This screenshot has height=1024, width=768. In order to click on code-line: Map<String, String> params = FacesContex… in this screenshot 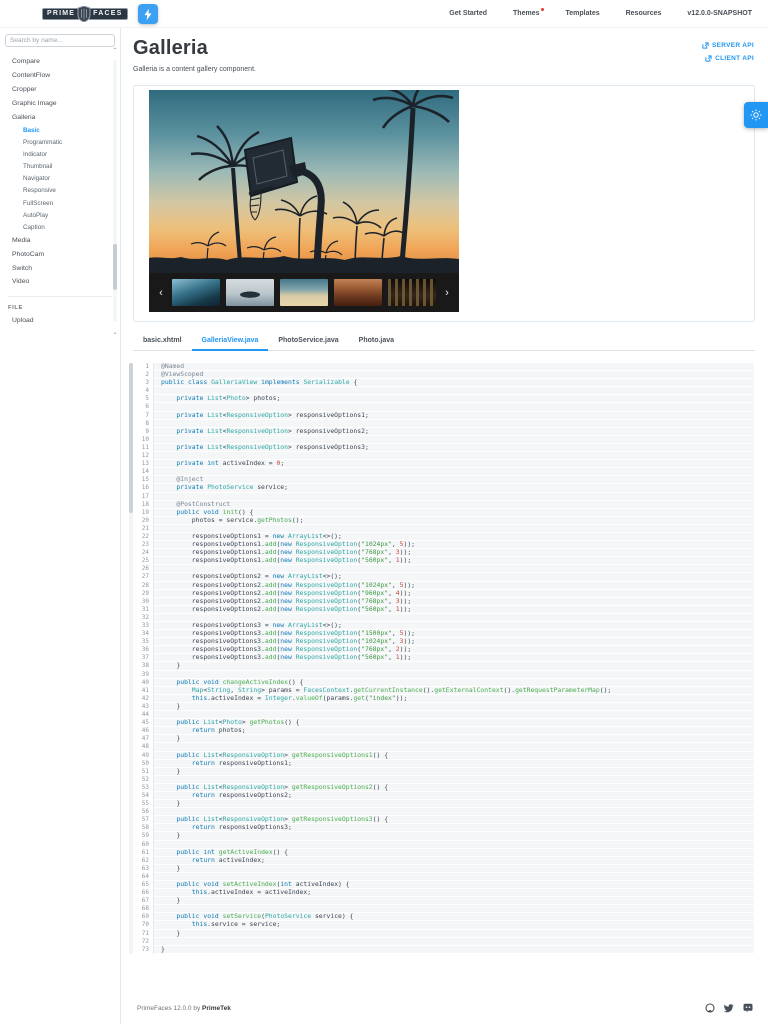, I will do `click(454, 690)`.